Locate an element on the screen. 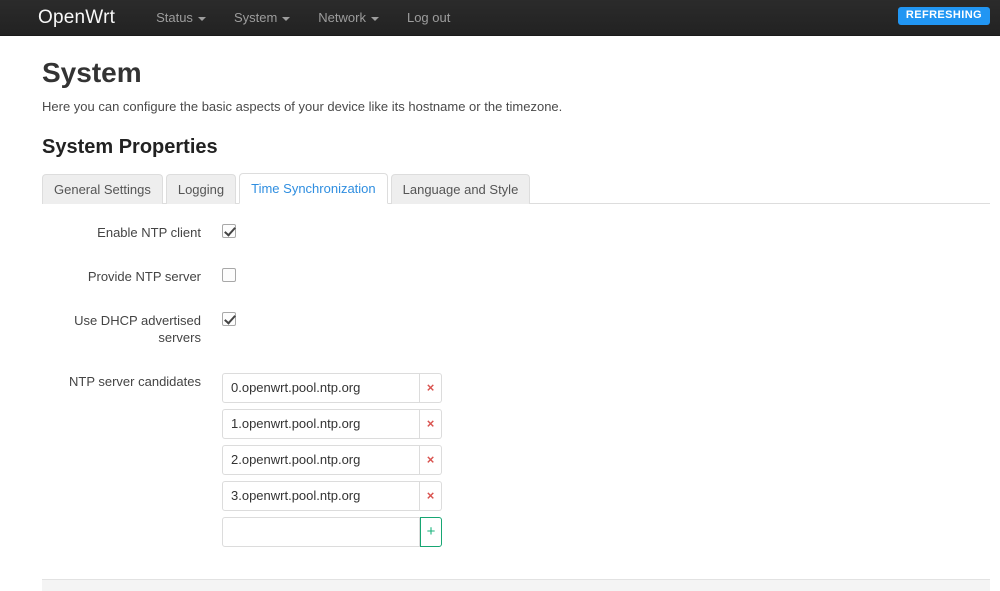 Image resolution: width=1000 pixels, height=591 pixels. nav-item-label: Log out is located at coordinates (428, 17).